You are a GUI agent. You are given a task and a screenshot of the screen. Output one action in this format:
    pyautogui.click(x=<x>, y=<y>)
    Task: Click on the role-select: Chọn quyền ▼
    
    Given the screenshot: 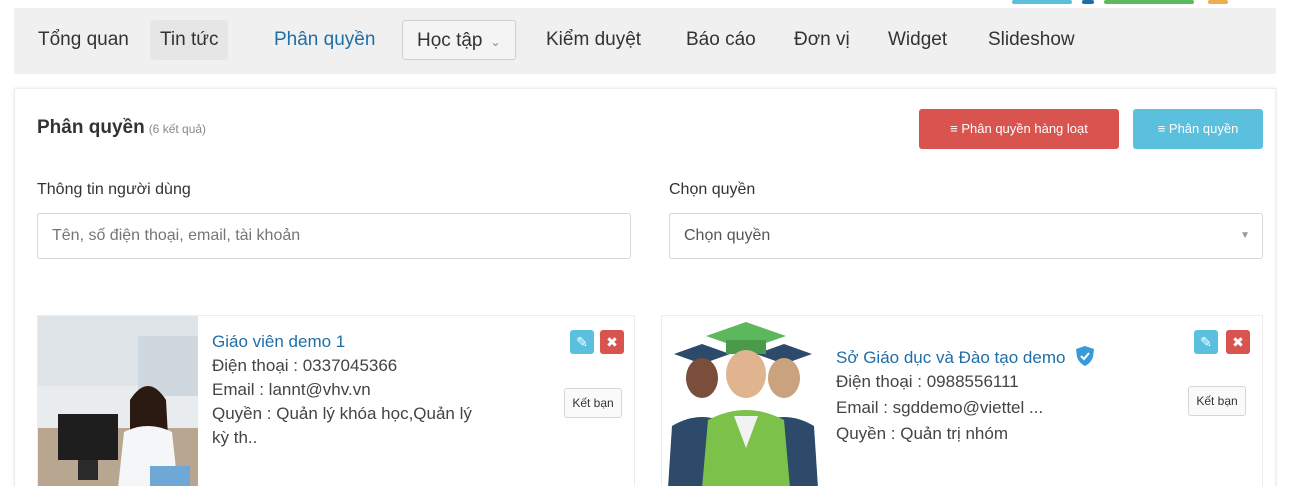 What is the action you would take?
    pyautogui.click(x=966, y=236)
    